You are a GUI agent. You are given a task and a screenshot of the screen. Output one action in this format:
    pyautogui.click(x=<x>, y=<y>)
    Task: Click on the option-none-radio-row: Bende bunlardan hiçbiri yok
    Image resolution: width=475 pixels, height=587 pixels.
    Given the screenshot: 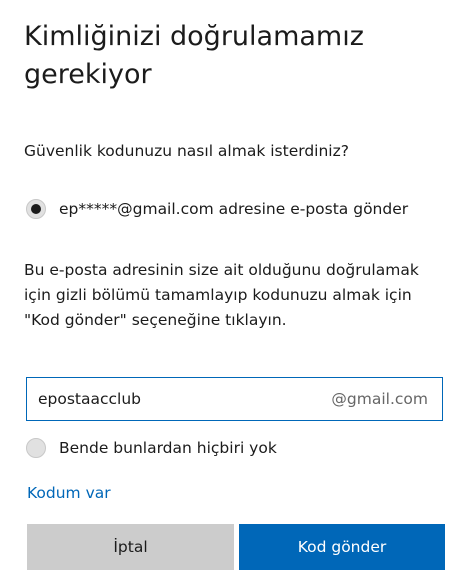 What is the action you would take?
    pyautogui.click(x=151, y=448)
    